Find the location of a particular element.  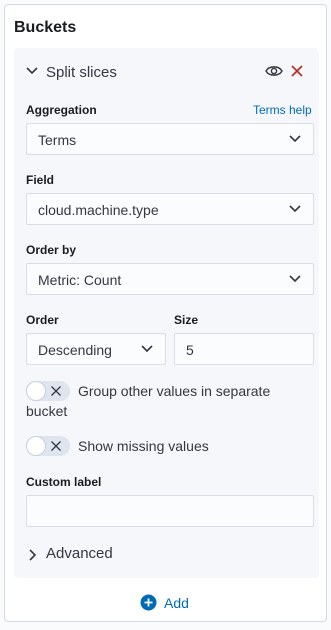

field-label: Field is located at coordinates (40, 180).